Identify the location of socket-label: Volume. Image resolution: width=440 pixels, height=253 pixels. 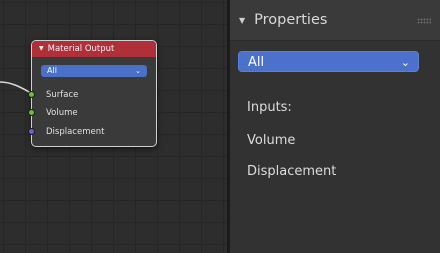
(62, 113).